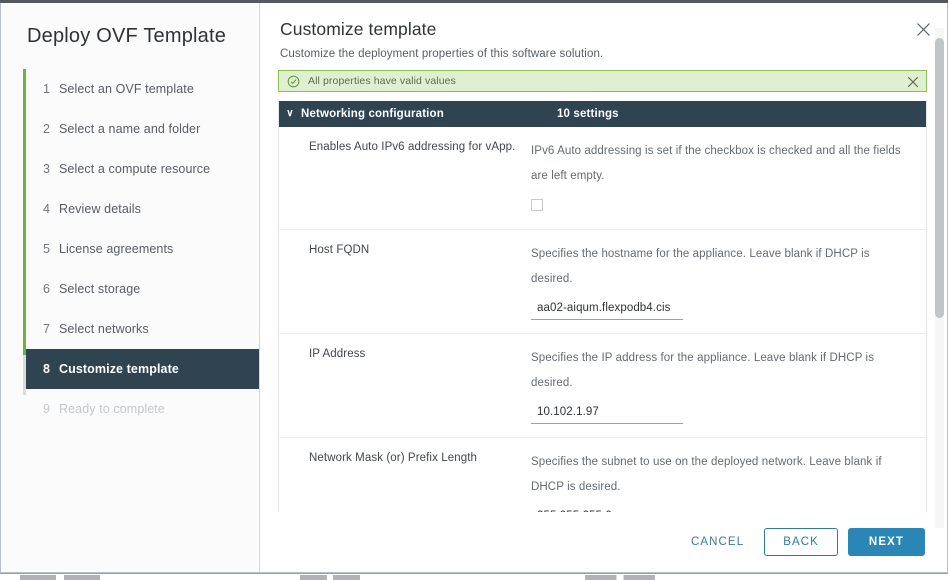 The image size is (948, 580). What do you see at coordinates (24, 212) in the screenshot?
I see `wizard-progress-fill` at bounding box center [24, 212].